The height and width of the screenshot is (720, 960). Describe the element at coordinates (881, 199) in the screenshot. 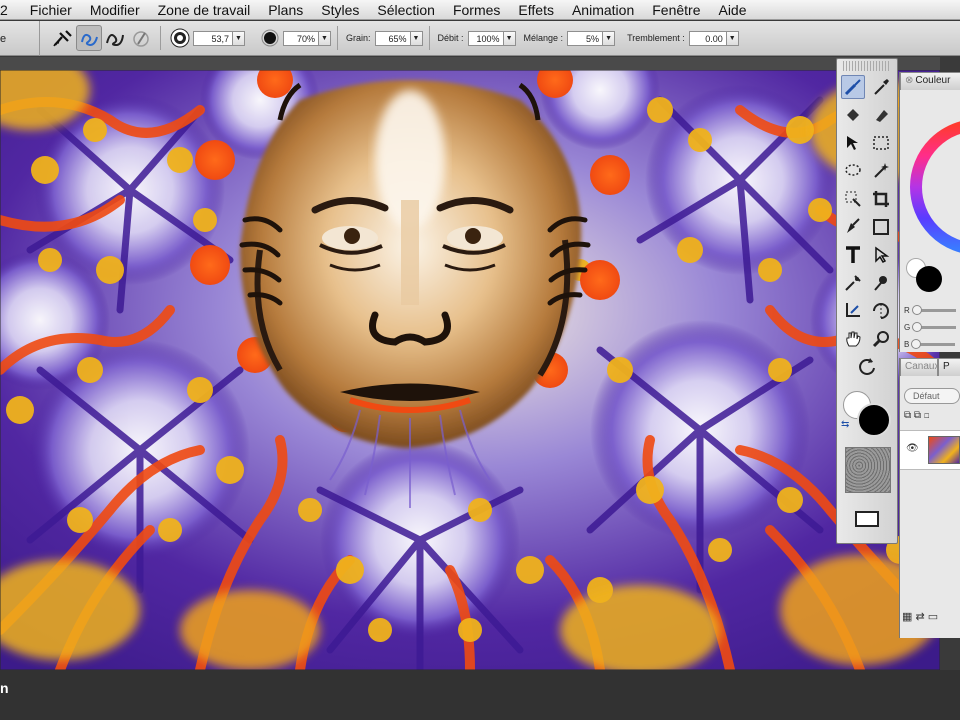

I see `crop-icon` at that location.